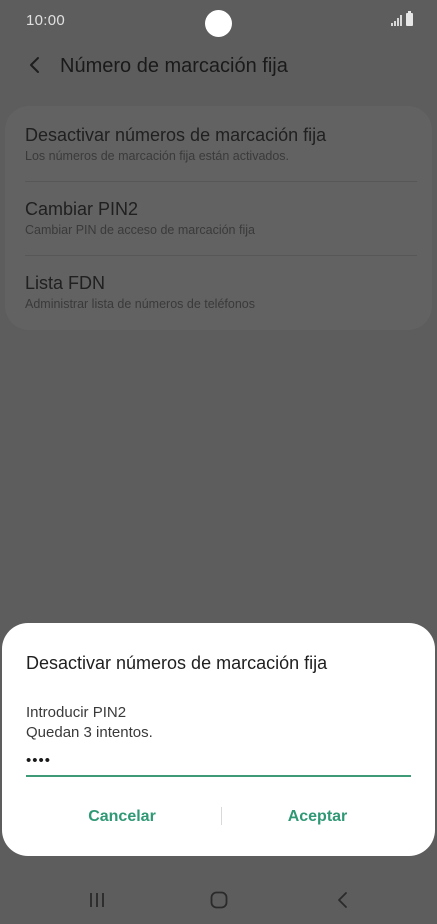  I want to click on dialog-actions: Cancelar Aceptar, so click(218, 816).